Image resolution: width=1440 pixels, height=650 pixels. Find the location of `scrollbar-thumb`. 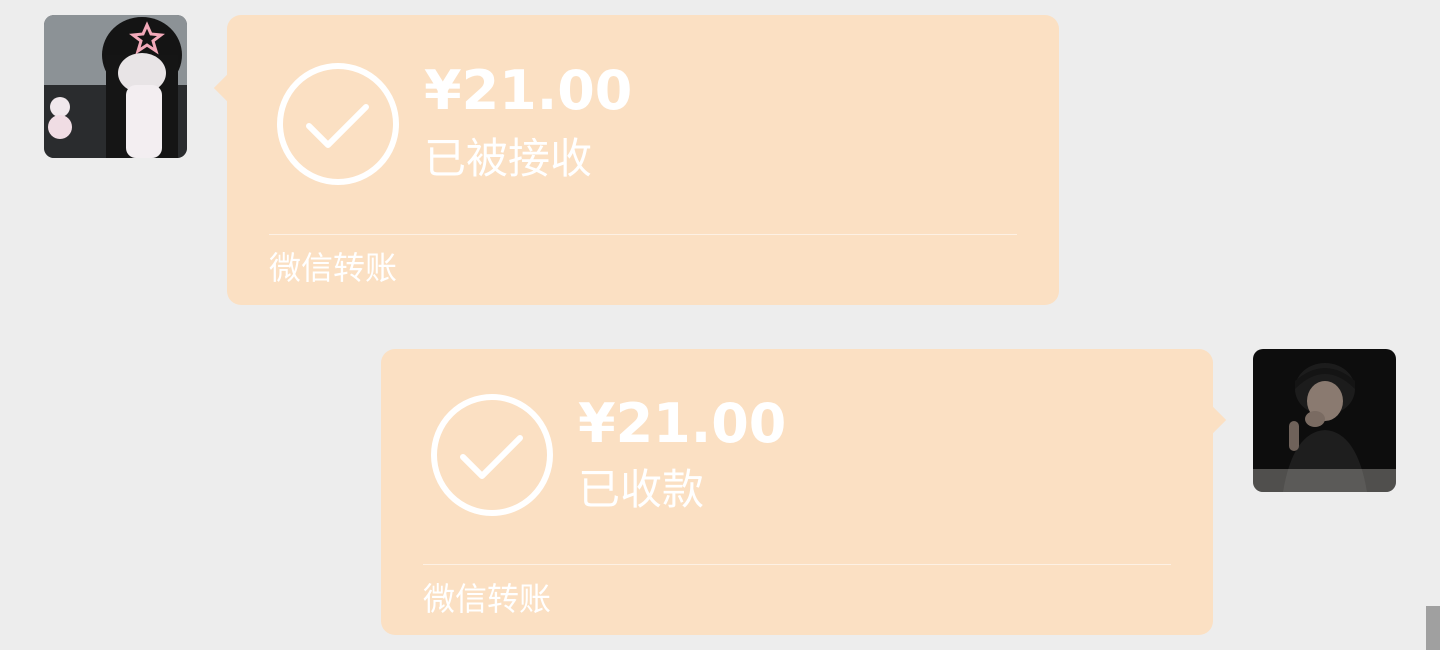

scrollbar-thumb is located at coordinates (1433, 628).